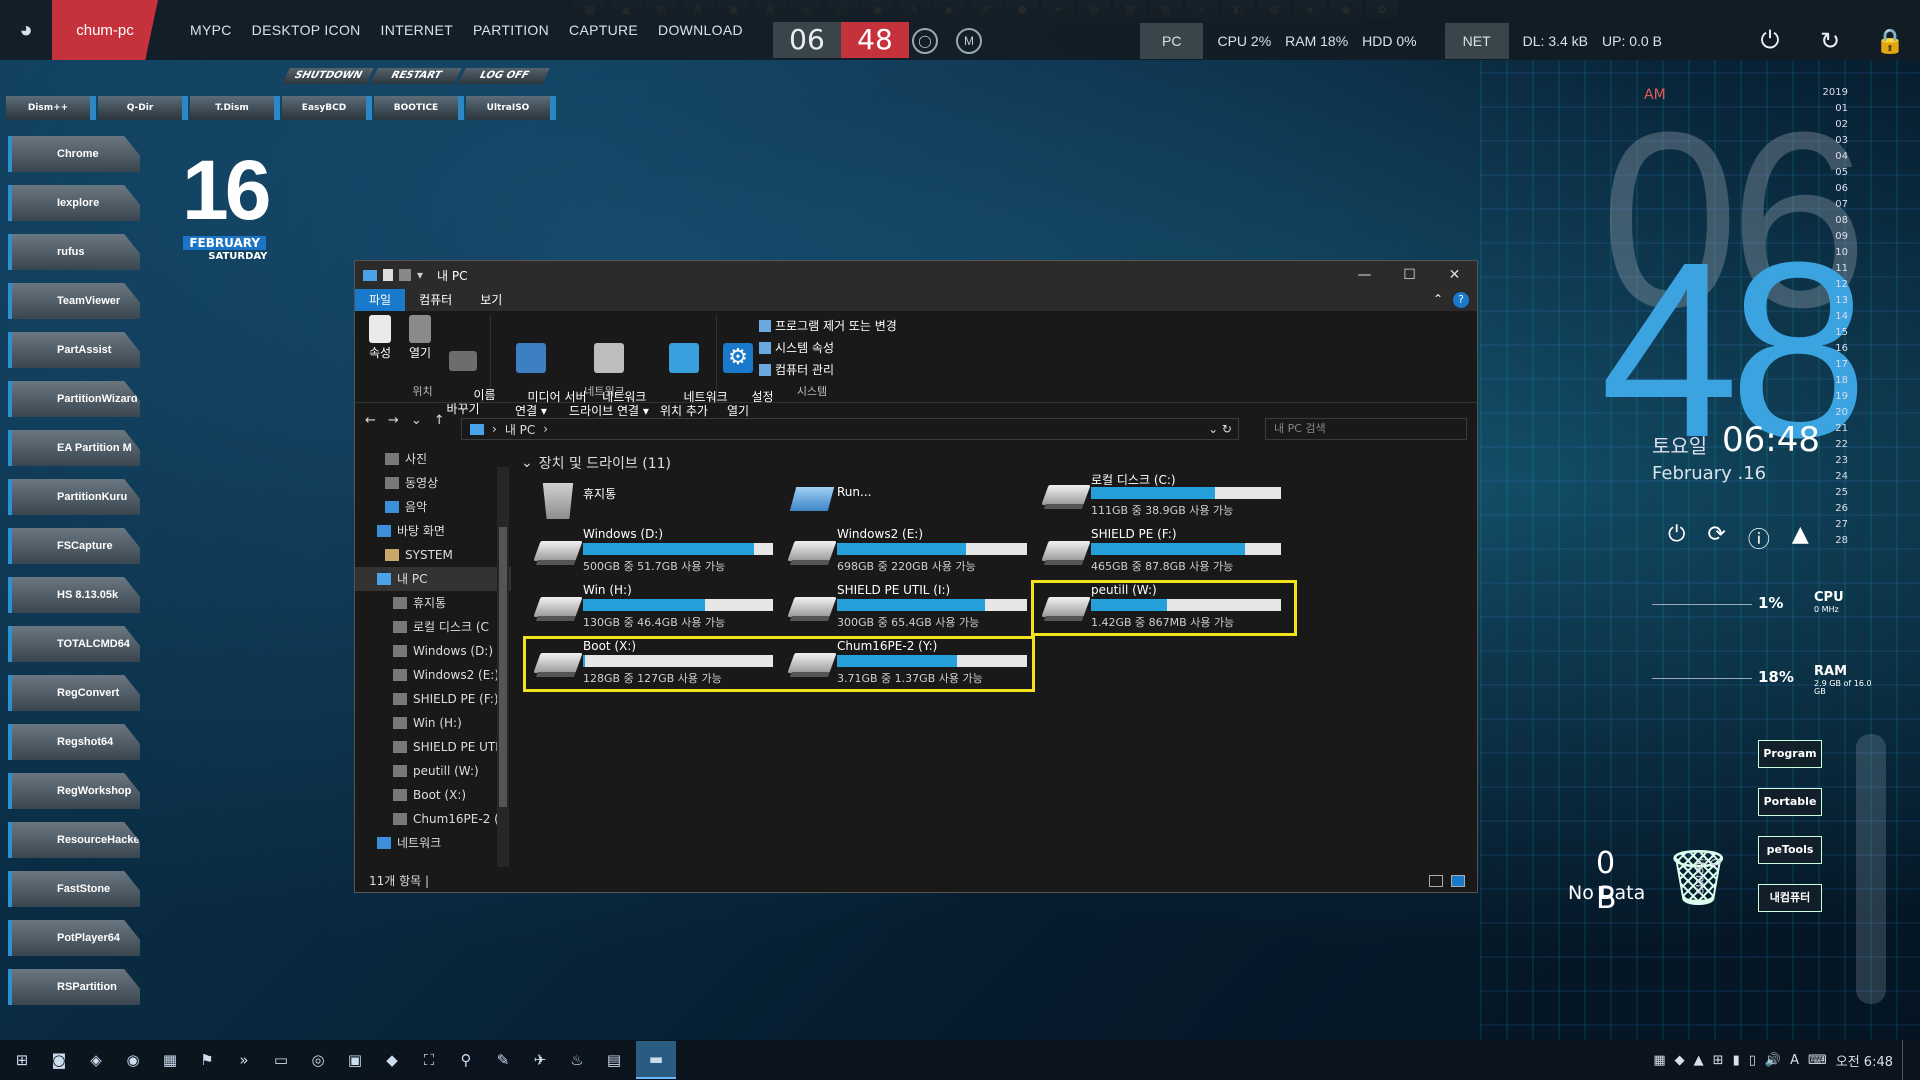 The height and width of the screenshot is (1080, 1920). What do you see at coordinates (51, 108) in the screenshot?
I see `tool-dism: Dism++` at bounding box center [51, 108].